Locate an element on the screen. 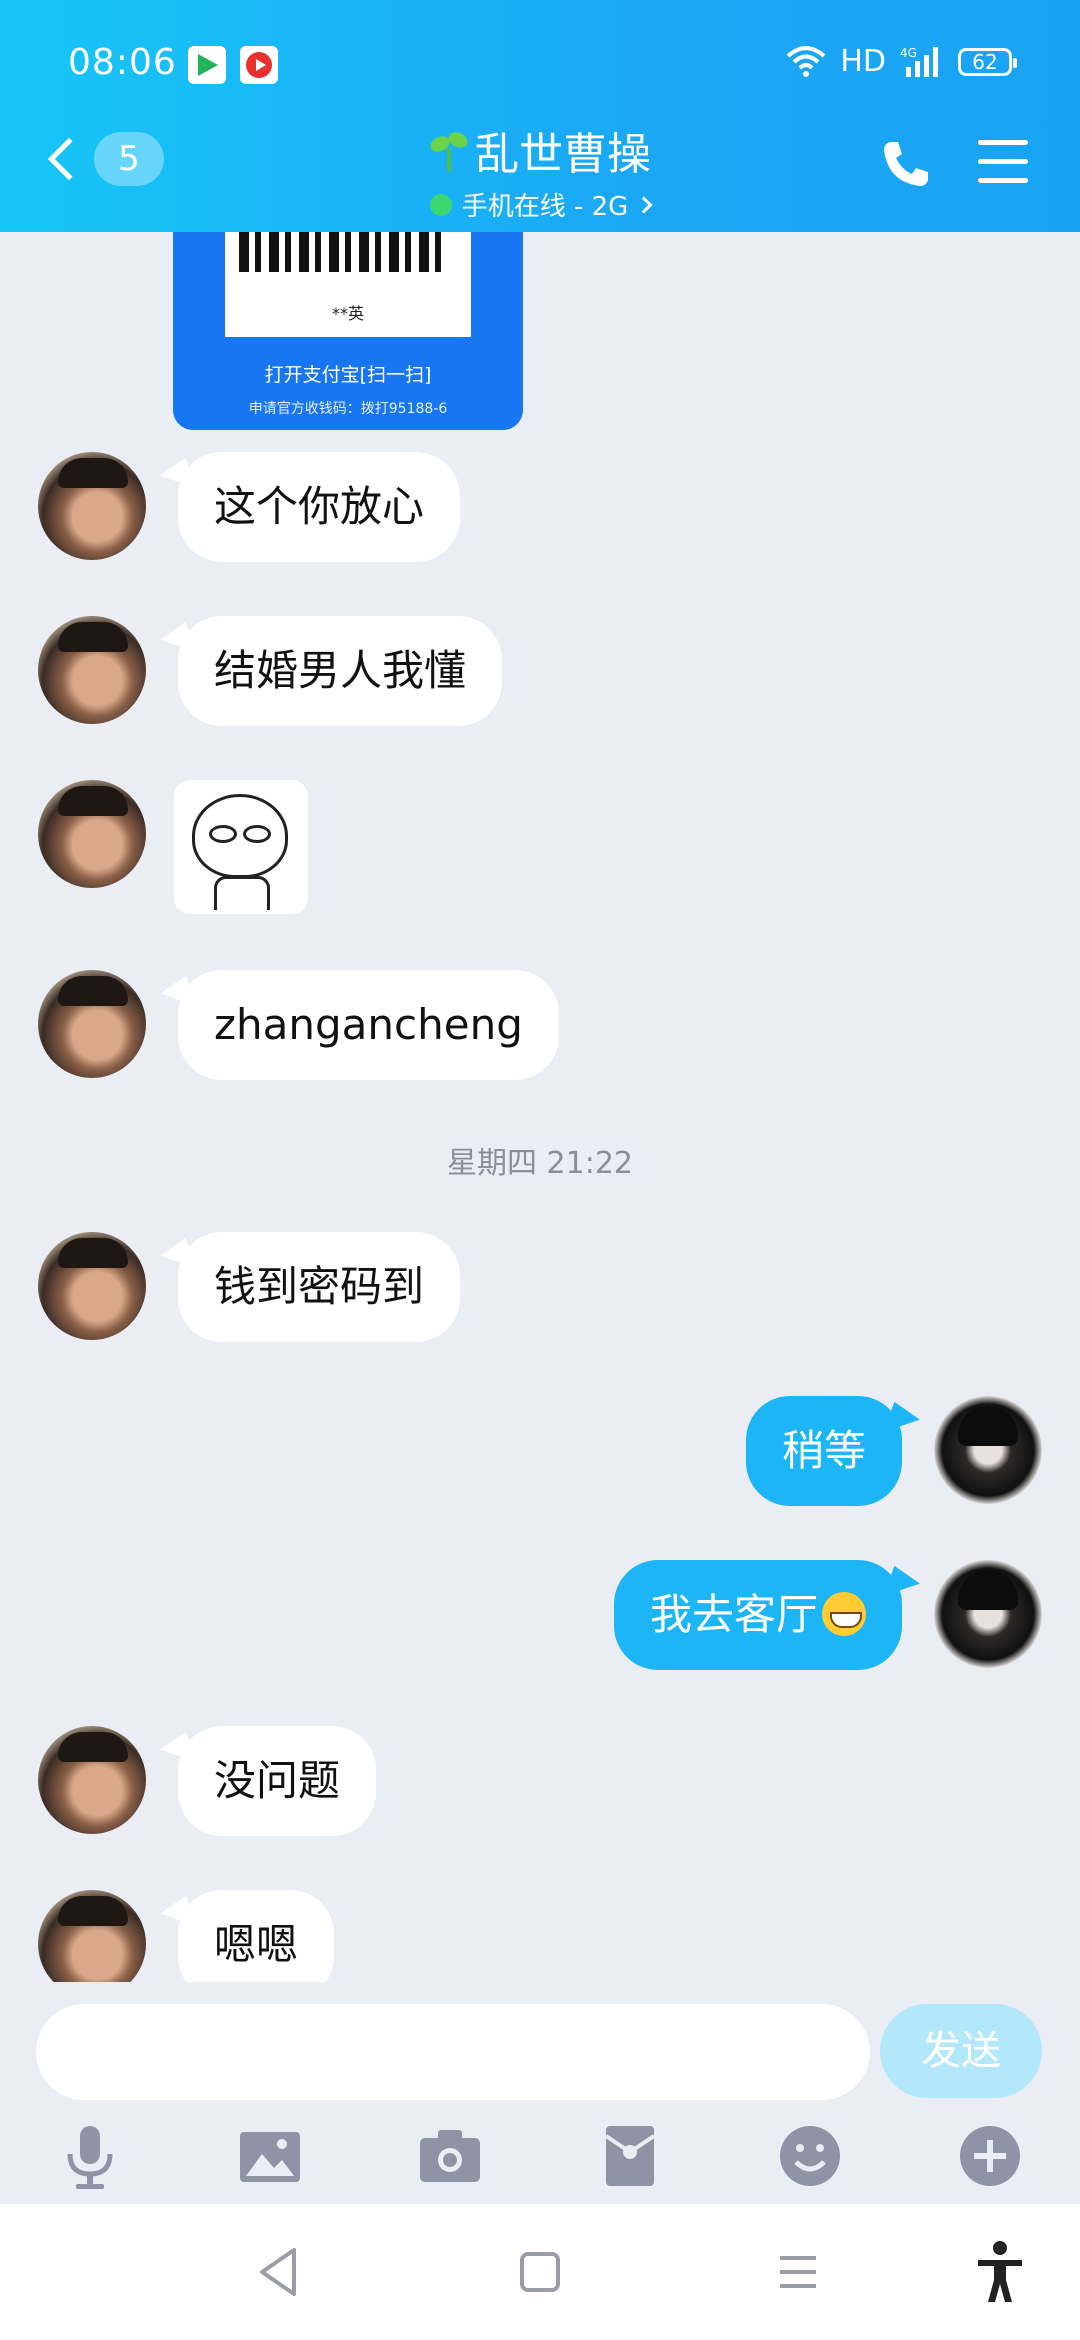 The image size is (1080, 2340). message-bubble: 我去客厅 is located at coordinates (757, 1615).